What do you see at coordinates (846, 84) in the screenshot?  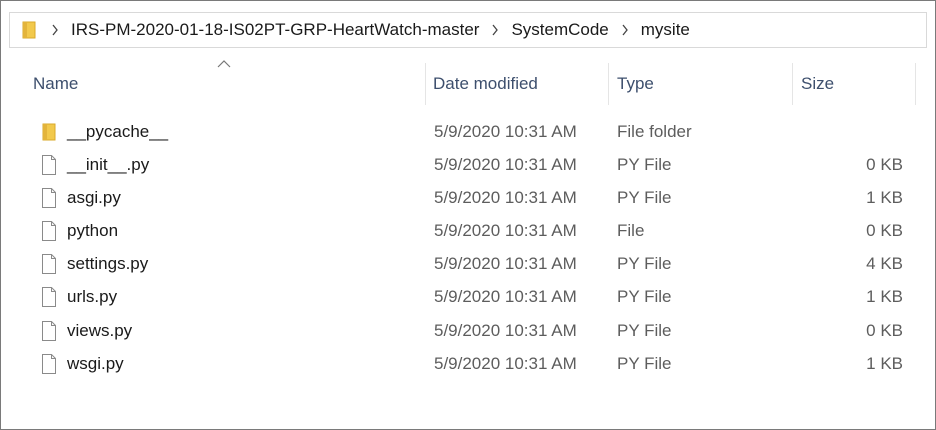 I see `column-header-size: Size` at bounding box center [846, 84].